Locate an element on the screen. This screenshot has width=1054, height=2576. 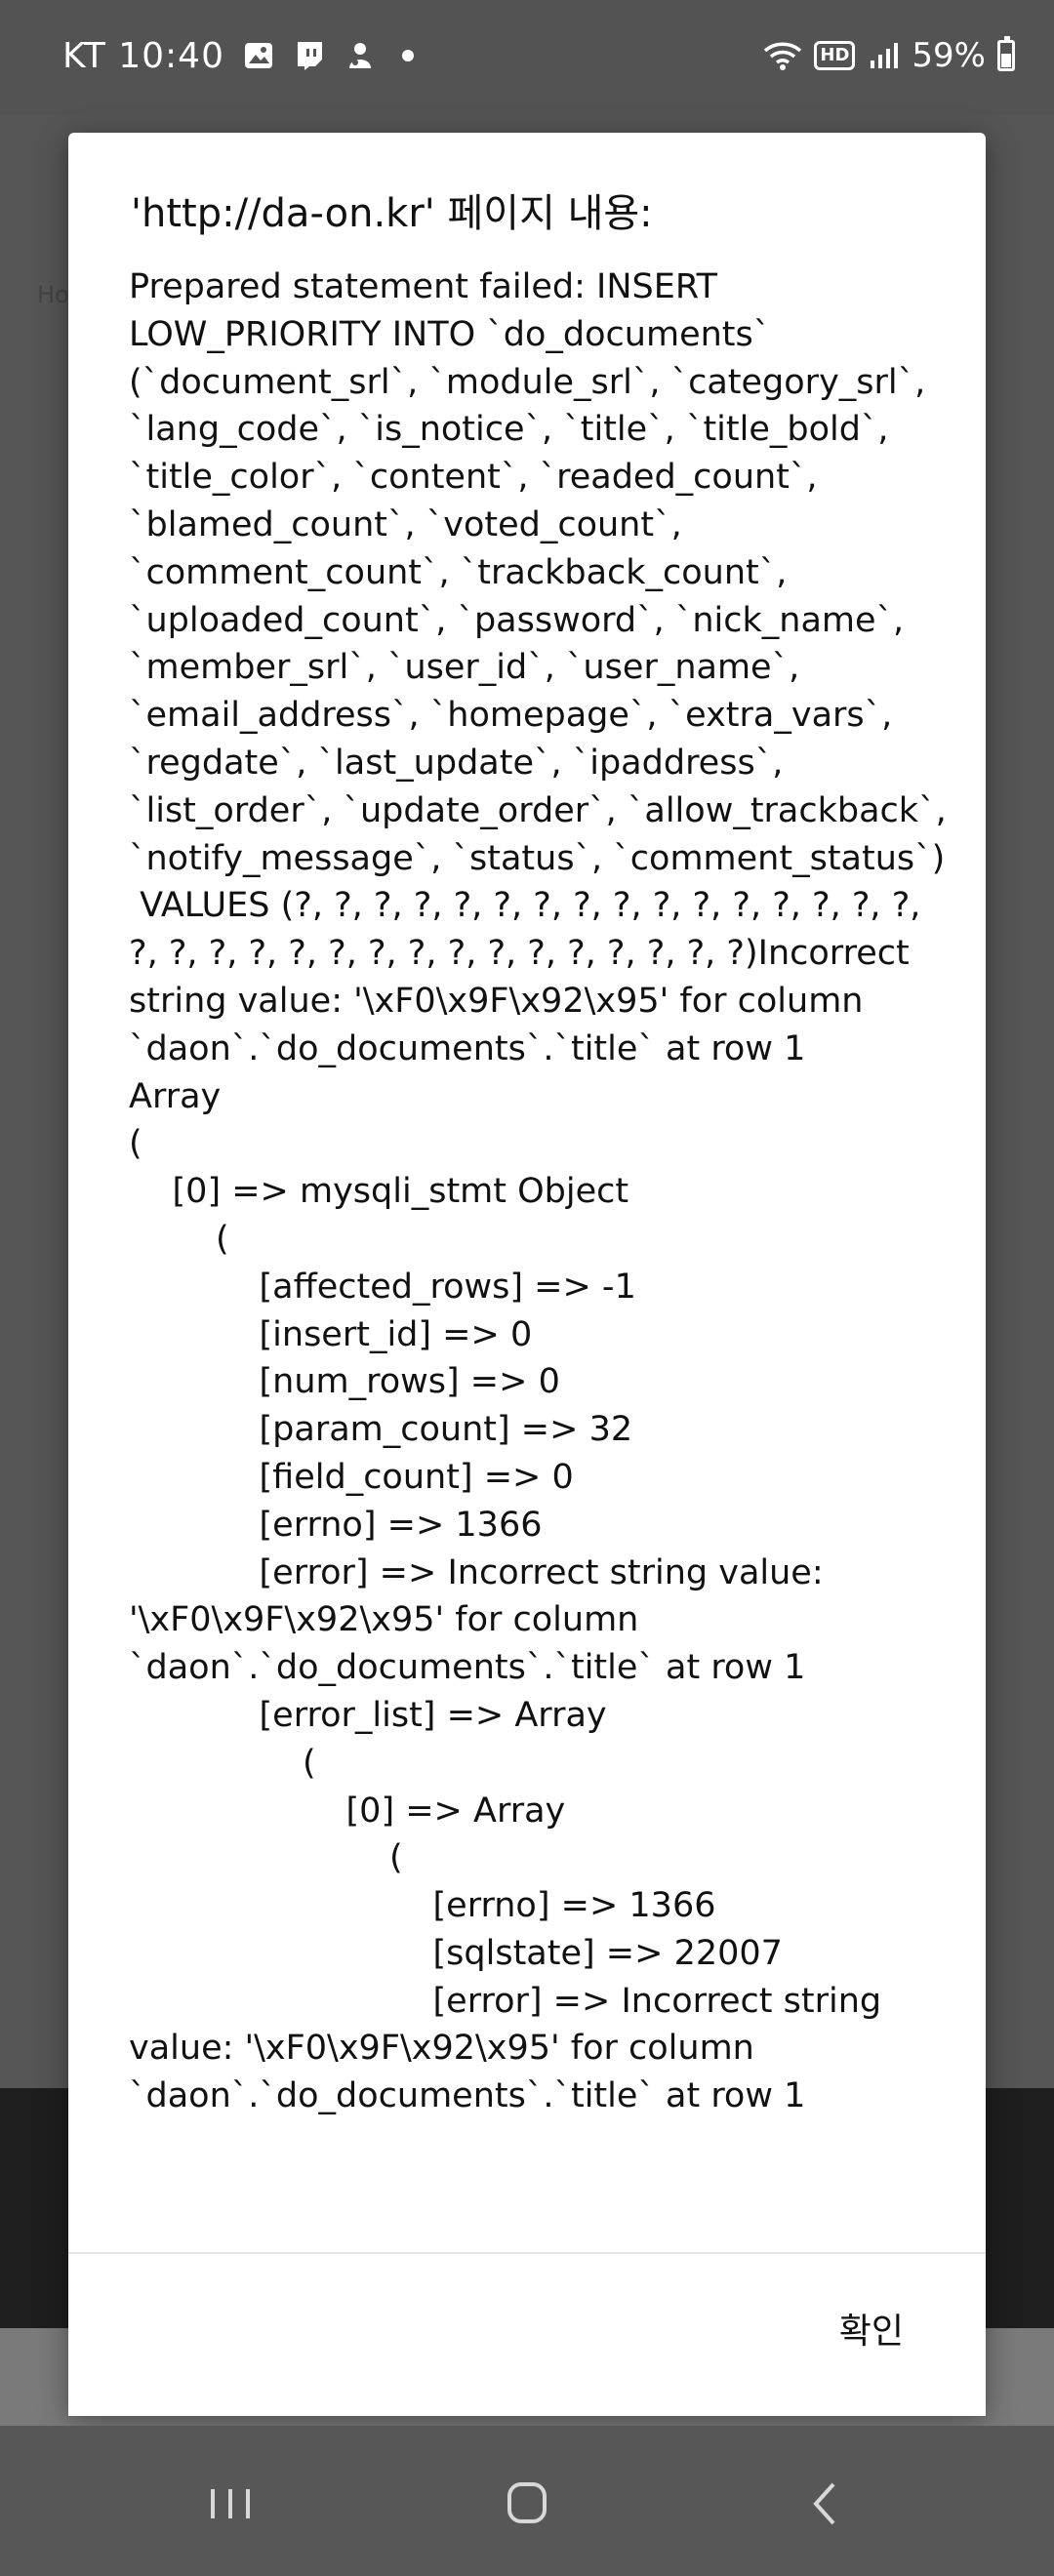
twitch-icon is located at coordinates (310, 56).